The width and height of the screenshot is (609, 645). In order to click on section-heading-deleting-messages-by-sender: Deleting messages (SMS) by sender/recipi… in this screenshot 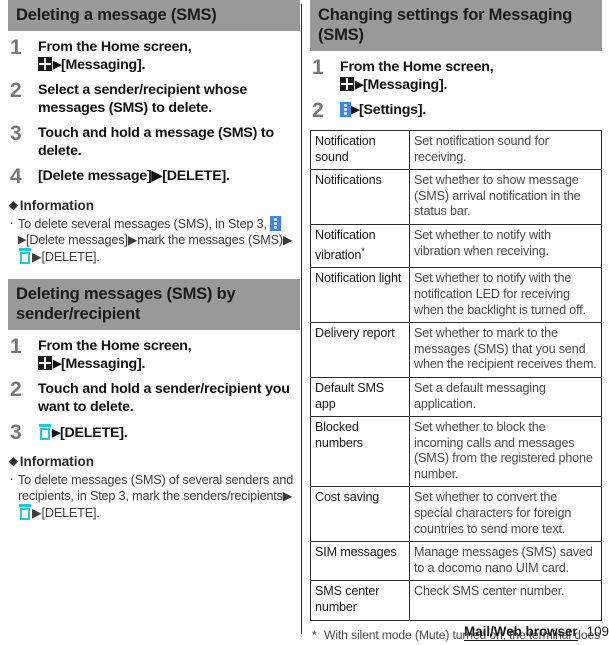, I will do `click(154, 304)`.